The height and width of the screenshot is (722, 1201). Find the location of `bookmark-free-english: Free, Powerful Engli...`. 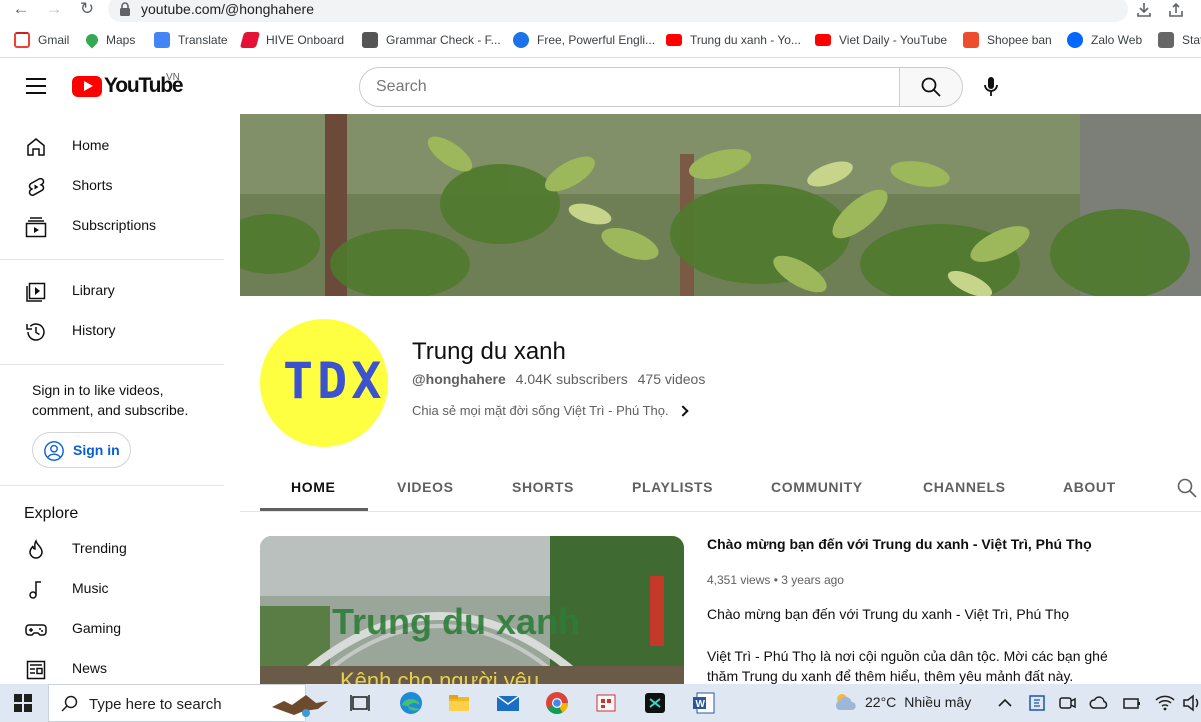

bookmark-free-english: Free, Powerful Engli... is located at coordinates (584, 40).